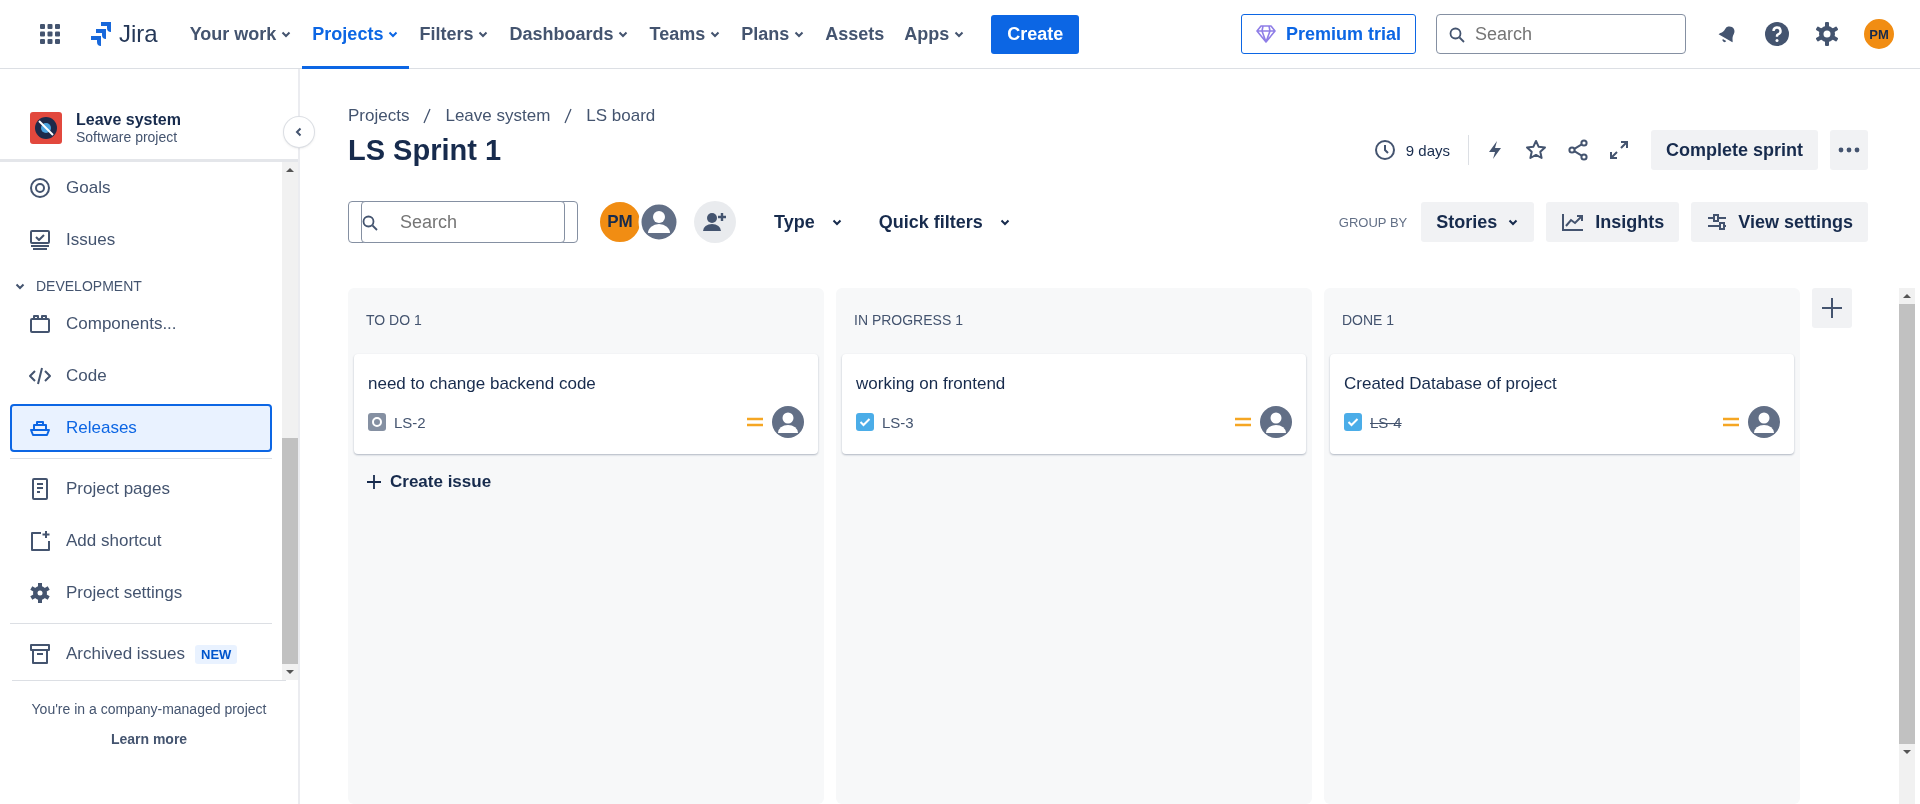 This screenshot has width=1920, height=804. Describe the element at coordinates (379, 116) in the screenshot. I see `breadcrumb-link: Projects` at that location.